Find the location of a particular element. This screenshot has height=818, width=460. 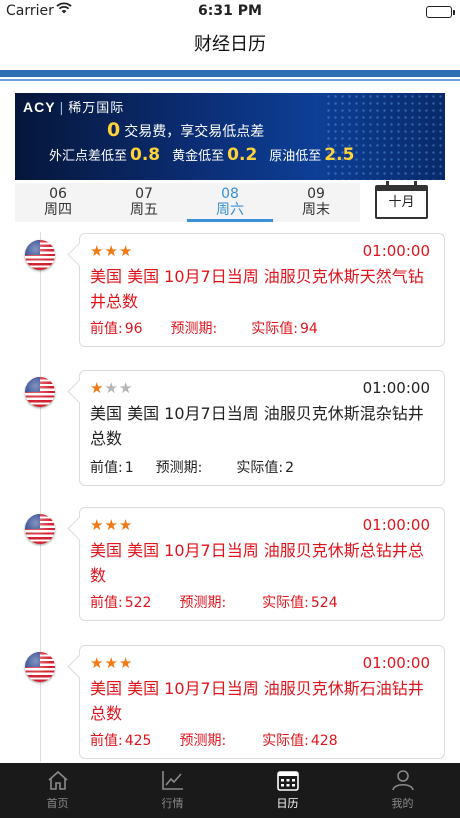

event-values: 前值: 425 预测期: 实际值: 428 is located at coordinates (215, 740).